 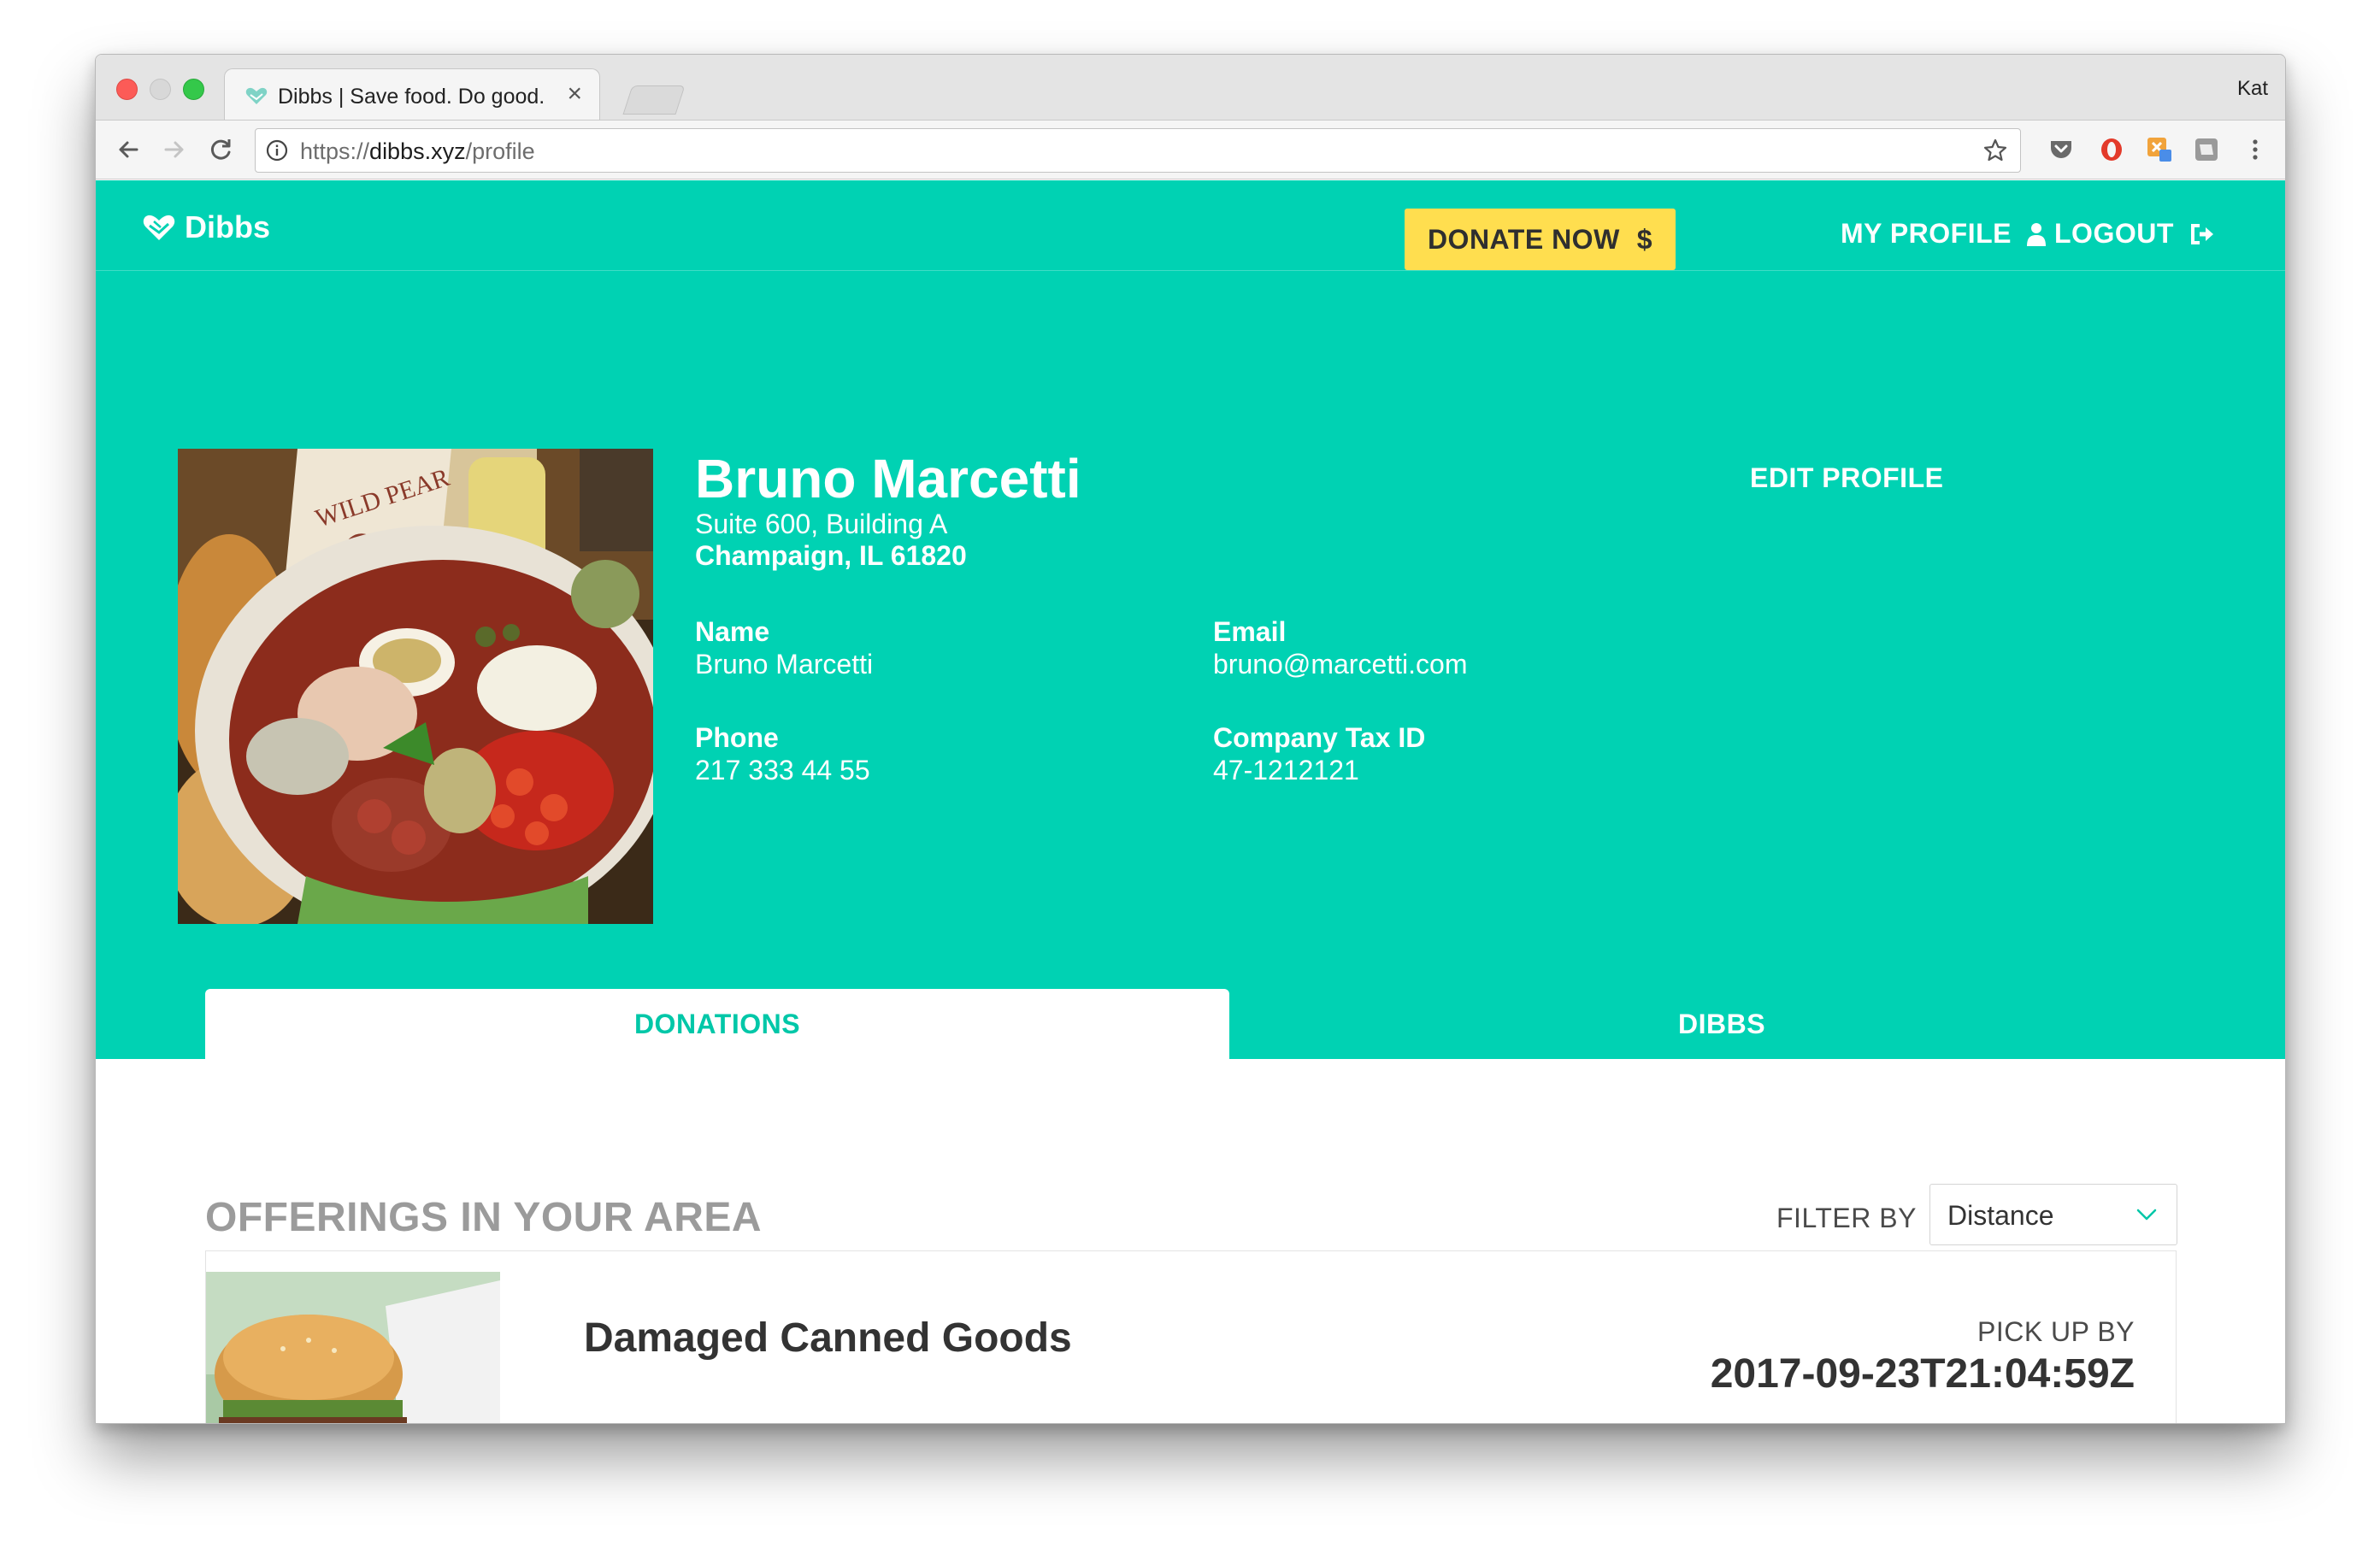 I want to click on filter-dropdown: Distance, so click(x=2053, y=1215).